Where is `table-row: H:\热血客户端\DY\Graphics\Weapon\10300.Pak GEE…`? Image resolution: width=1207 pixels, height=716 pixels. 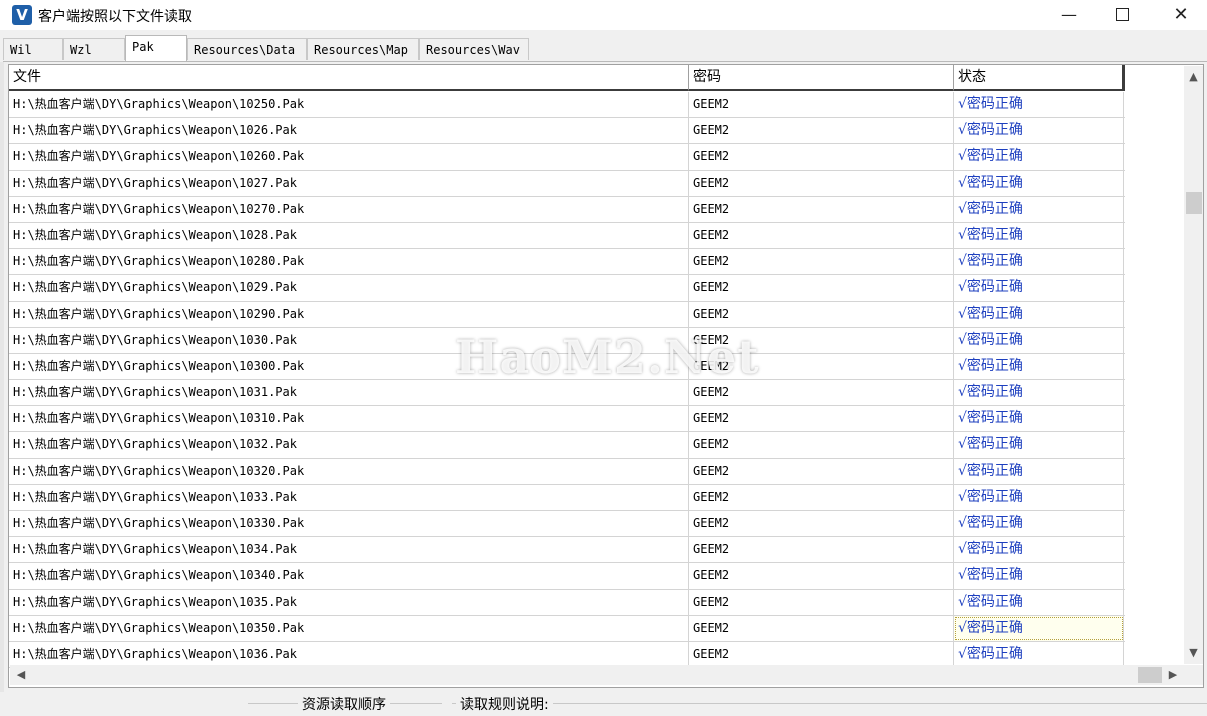
table-row: H:\热血客户端\DY\Graphics\Weapon\10300.Pak GEE… is located at coordinates (567, 367).